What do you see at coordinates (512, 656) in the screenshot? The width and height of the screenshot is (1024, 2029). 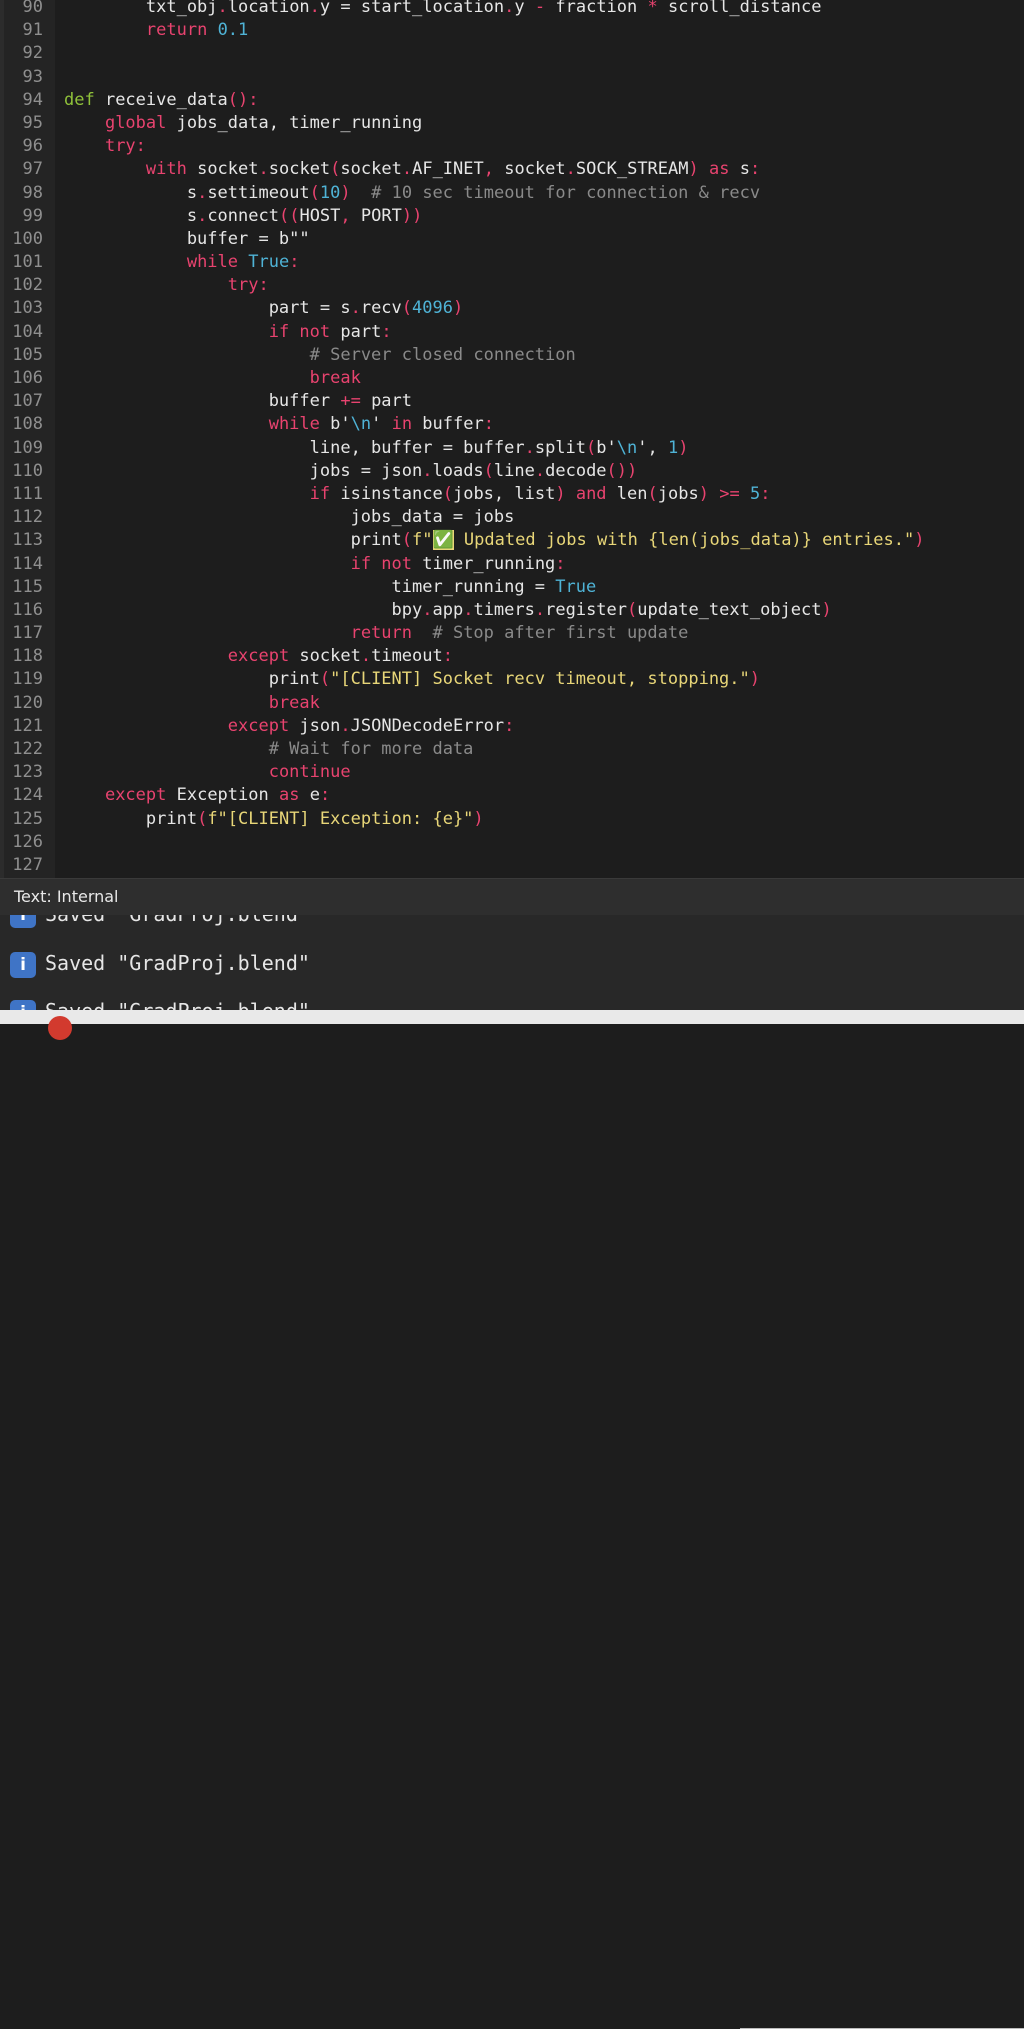 I see `code-line: 118 except socket.timeout:` at bounding box center [512, 656].